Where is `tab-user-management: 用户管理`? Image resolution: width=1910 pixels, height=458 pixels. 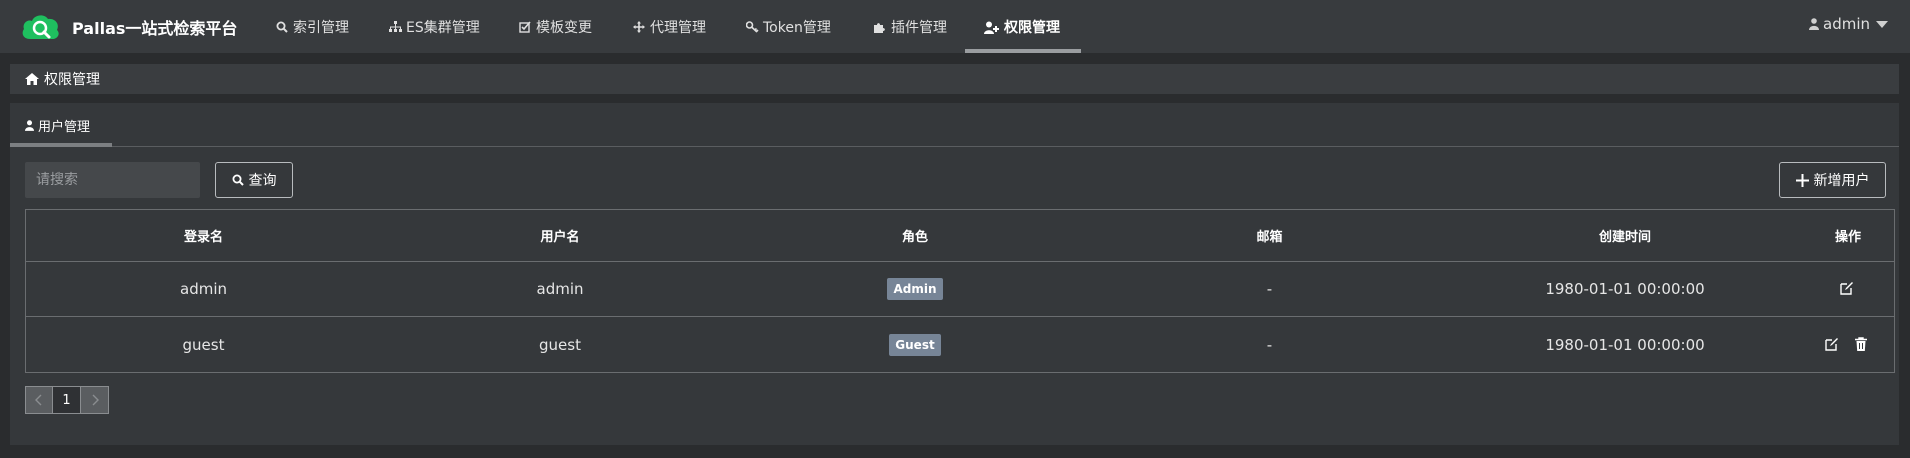 tab-user-management: 用户管理 is located at coordinates (61, 125).